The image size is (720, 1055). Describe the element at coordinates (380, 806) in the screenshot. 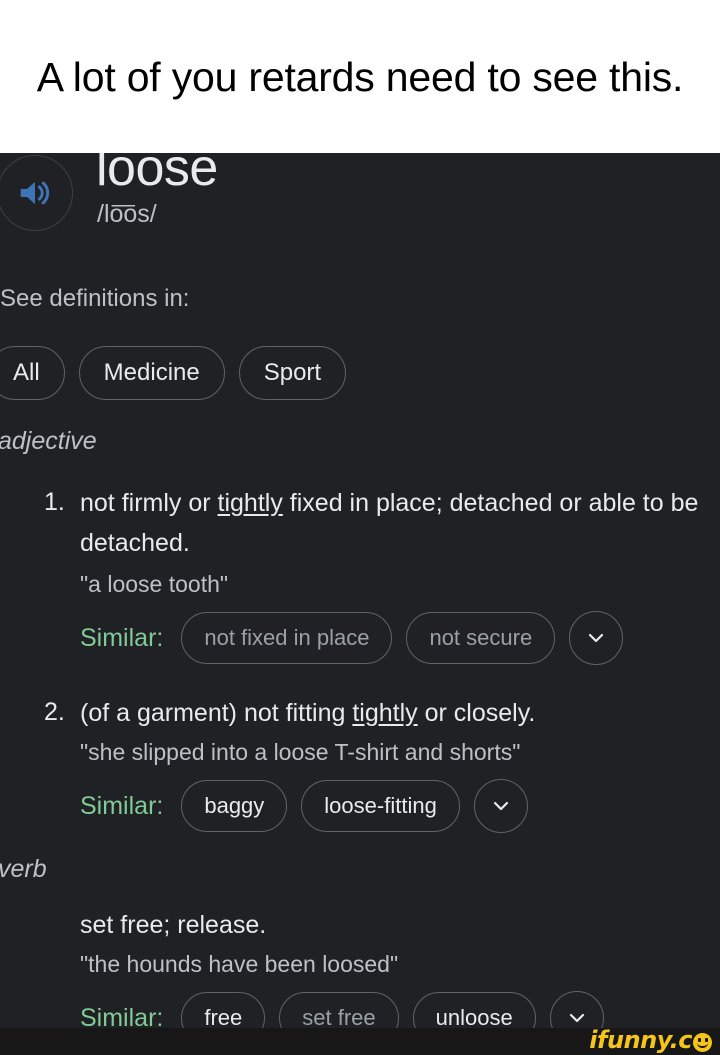

I see `synonym-chip-loose-fitting: loose-fitting` at that location.